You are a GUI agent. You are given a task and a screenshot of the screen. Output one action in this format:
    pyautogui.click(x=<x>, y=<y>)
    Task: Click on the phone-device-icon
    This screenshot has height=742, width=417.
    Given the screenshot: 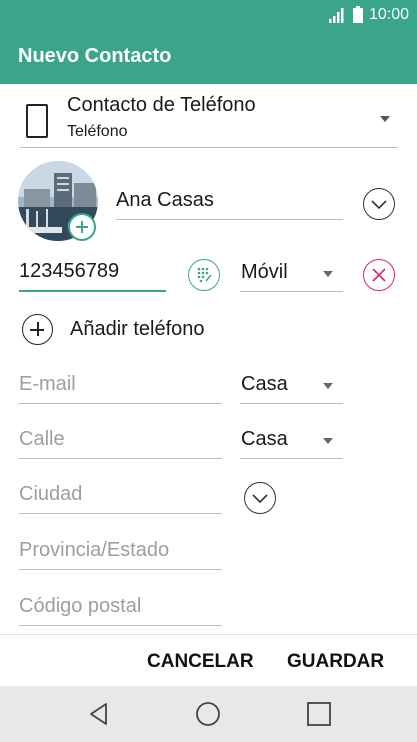 What is the action you would take?
    pyautogui.click(x=37, y=121)
    